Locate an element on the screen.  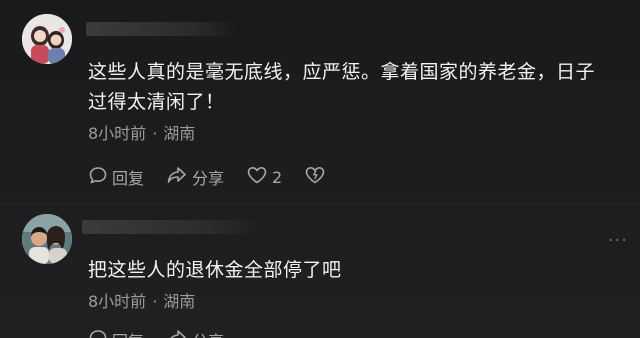
comment-text: 把这些人的退休金全部停了吧 is located at coordinates (215, 270).